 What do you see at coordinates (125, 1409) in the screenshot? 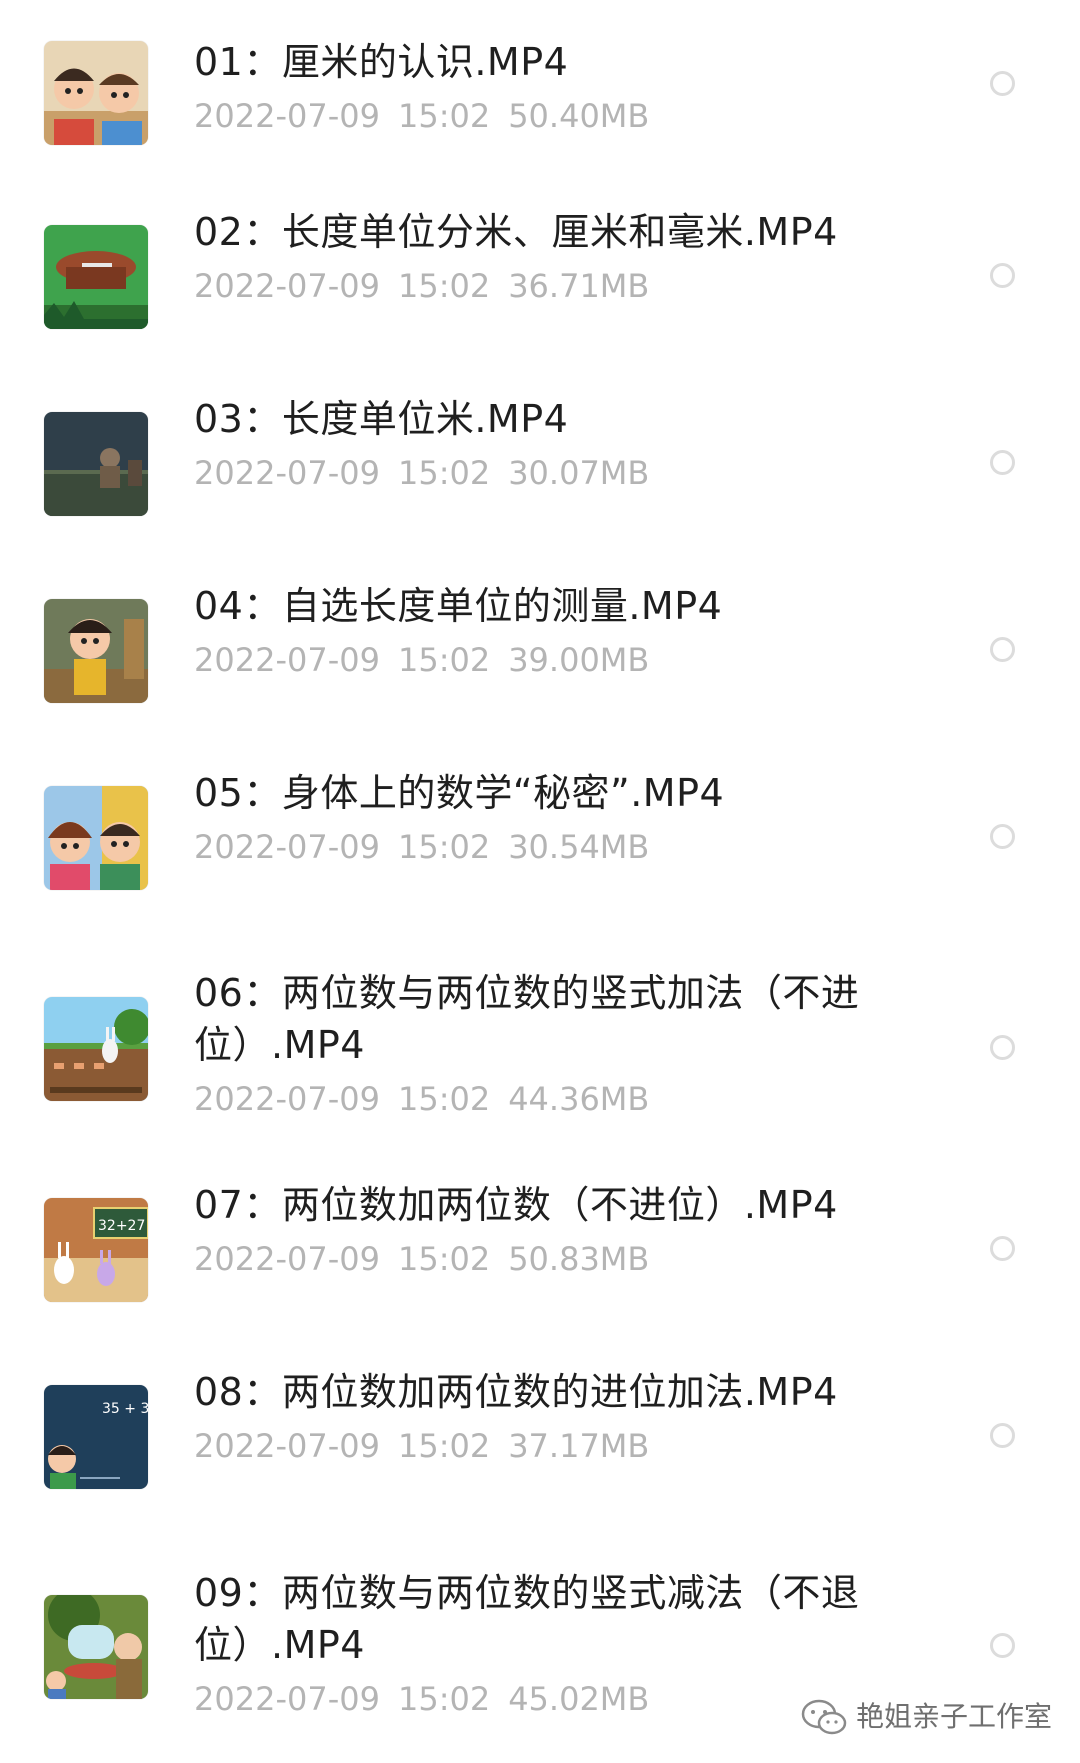
I see `svg-text: 35 + 3` at bounding box center [125, 1409].